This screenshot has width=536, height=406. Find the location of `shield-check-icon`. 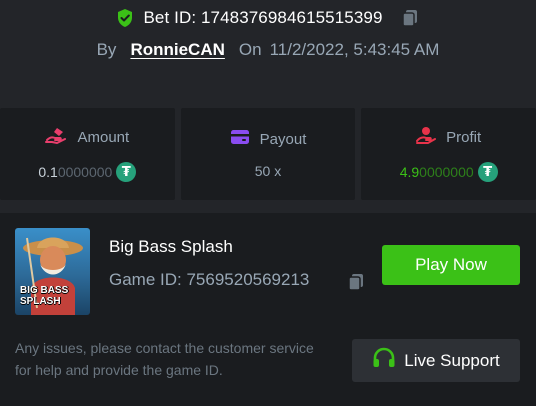

shield-check-icon is located at coordinates (125, 18).